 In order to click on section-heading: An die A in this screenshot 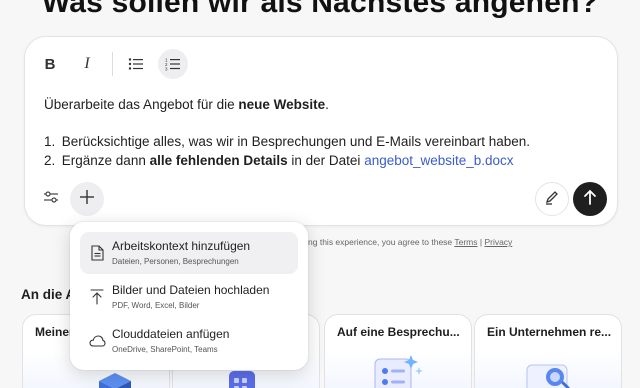, I will do `click(48, 294)`.